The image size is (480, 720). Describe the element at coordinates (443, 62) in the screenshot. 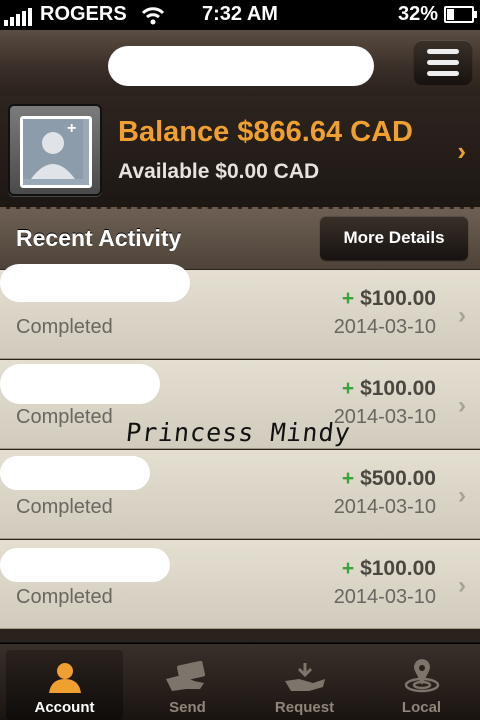

I see `hamburger-menu-icon` at that location.